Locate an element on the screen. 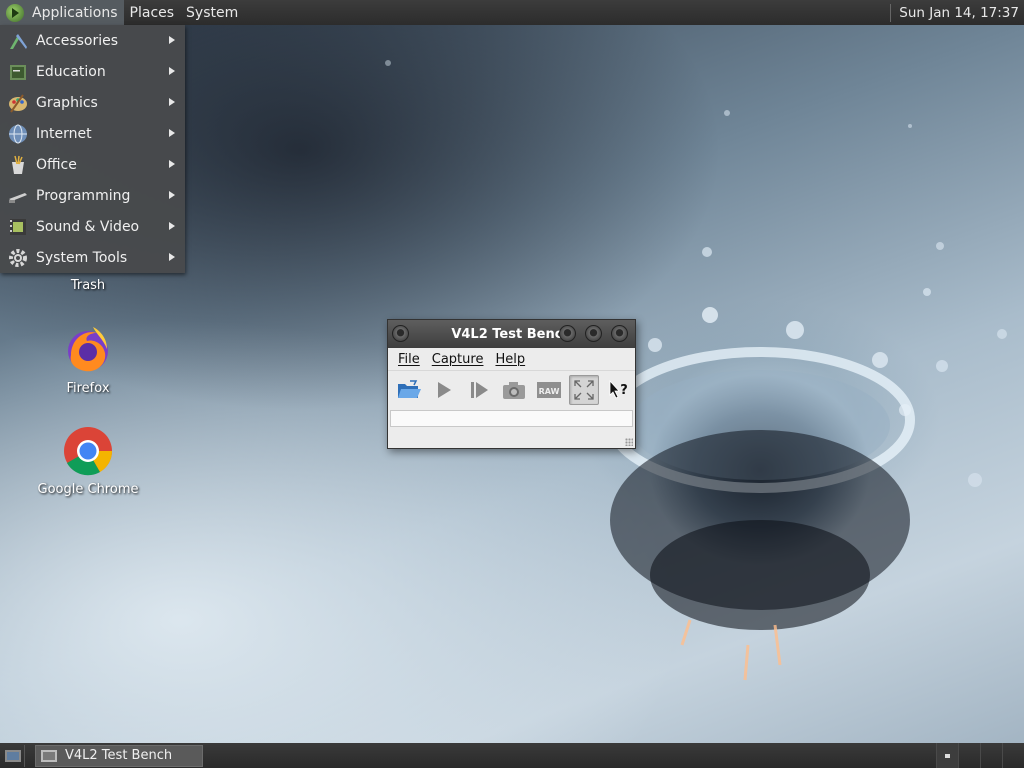  show-desktop-button is located at coordinates (13, 755).